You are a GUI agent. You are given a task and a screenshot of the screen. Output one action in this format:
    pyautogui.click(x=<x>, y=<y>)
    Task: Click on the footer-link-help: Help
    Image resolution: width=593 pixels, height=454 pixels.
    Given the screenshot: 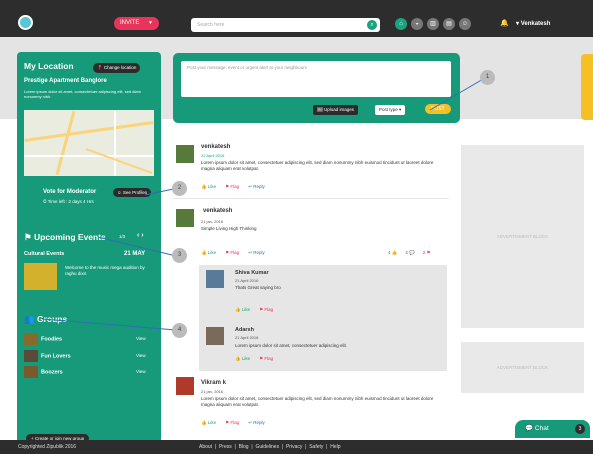 What is the action you would take?
    pyautogui.click(x=335, y=447)
    